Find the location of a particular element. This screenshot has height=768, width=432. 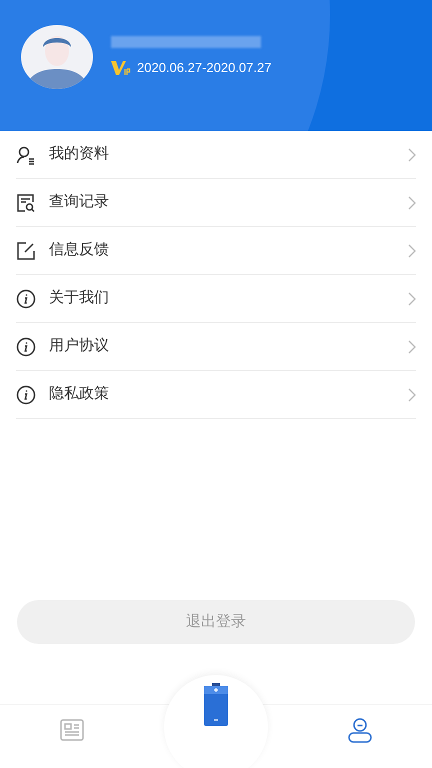

menu-item: 信息反馈 is located at coordinates (216, 251).